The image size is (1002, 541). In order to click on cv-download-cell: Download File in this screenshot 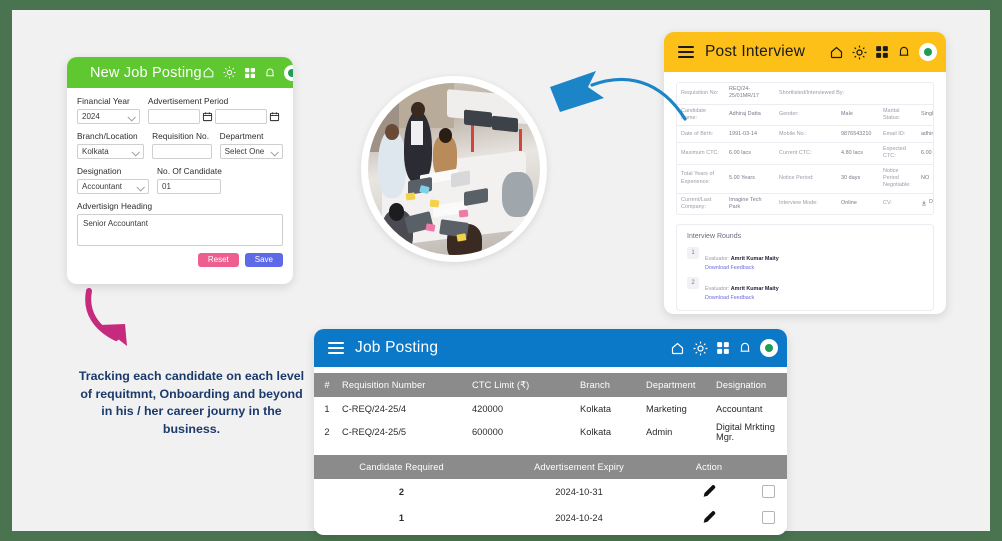, I will do `click(925, 204)`.